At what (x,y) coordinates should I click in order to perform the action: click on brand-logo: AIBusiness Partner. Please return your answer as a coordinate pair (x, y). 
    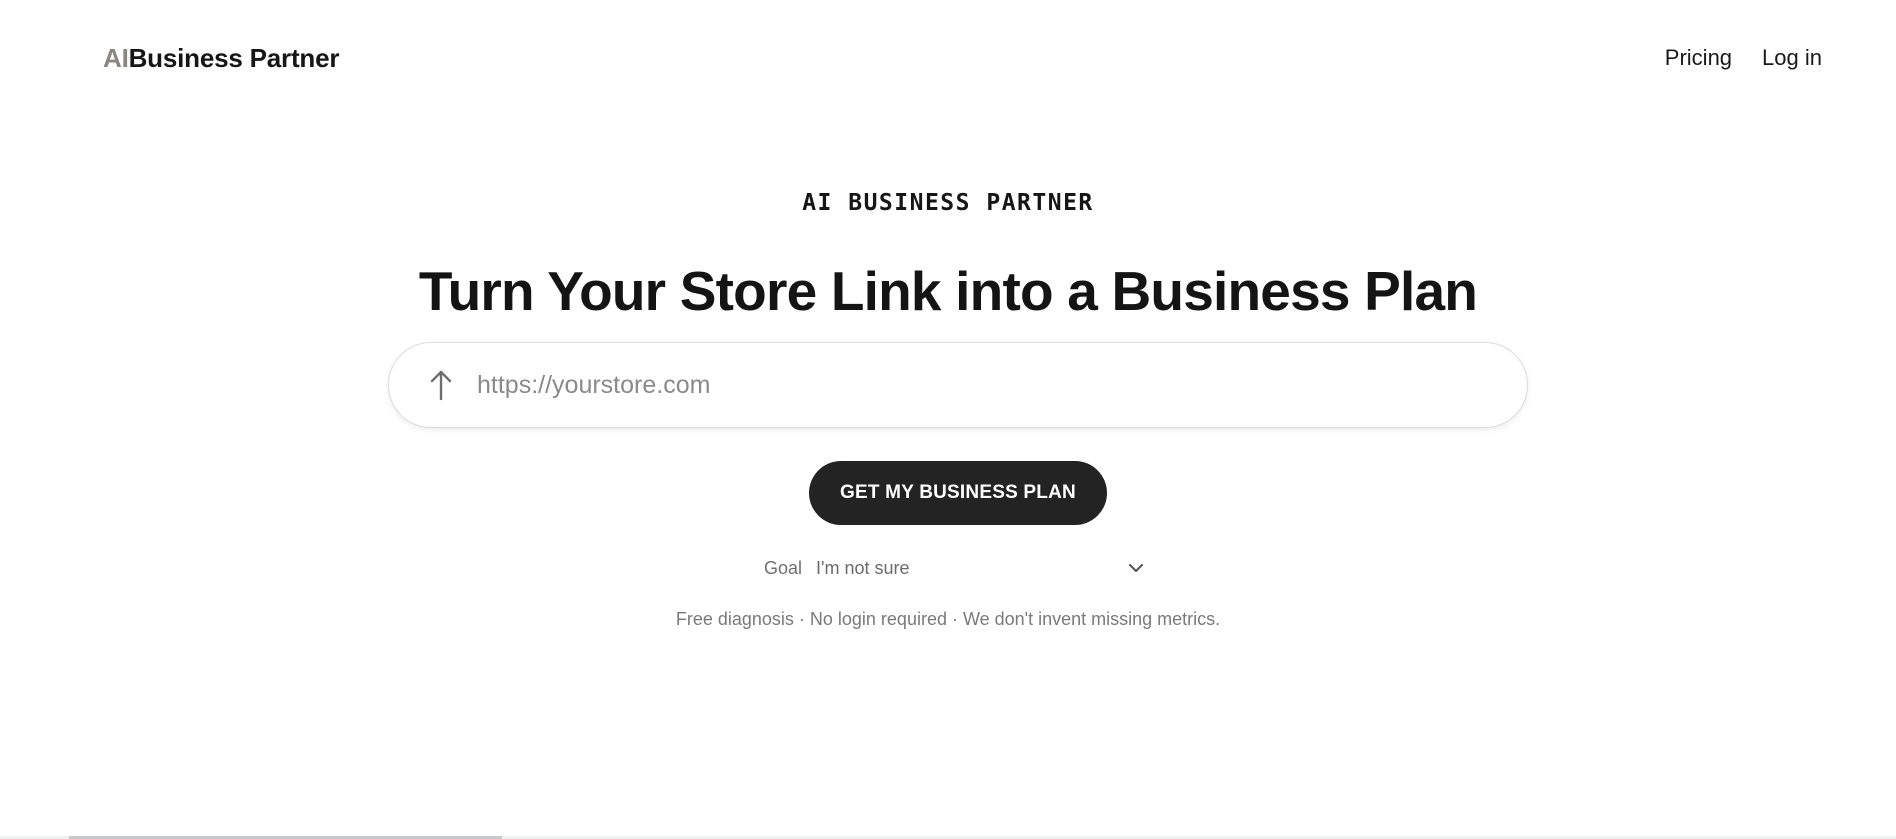
    Looking at the image, I should click on (221, 58).